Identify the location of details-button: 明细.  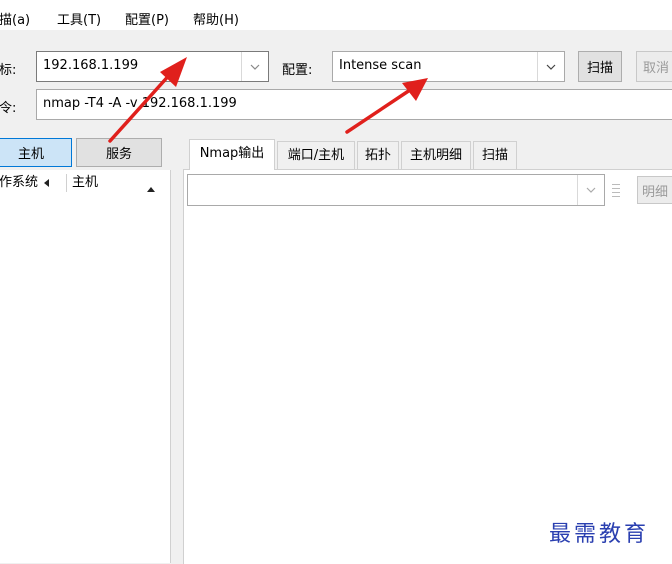
(654, 190).